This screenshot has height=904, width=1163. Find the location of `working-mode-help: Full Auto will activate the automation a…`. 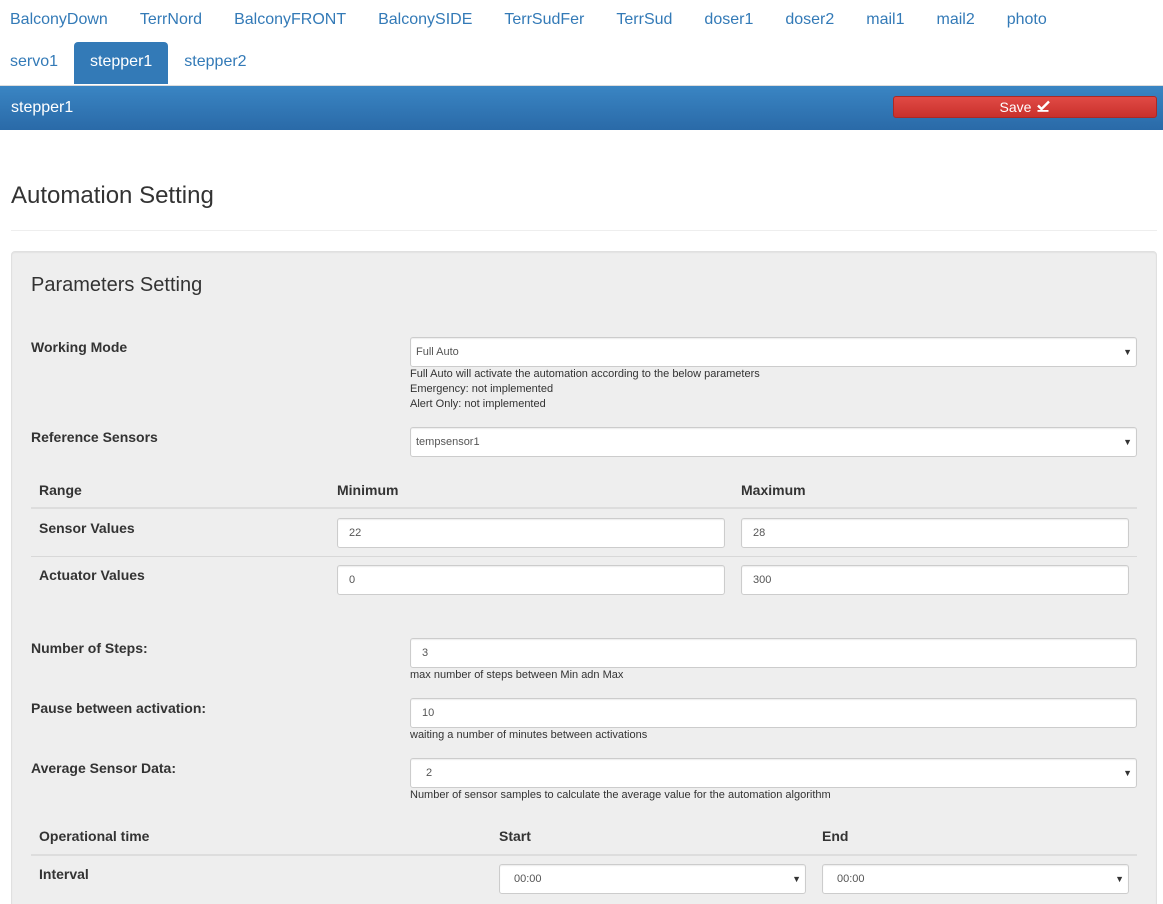

working-mode-help: Full Auto will activate the automation a… is located at coordinates (585, 389).